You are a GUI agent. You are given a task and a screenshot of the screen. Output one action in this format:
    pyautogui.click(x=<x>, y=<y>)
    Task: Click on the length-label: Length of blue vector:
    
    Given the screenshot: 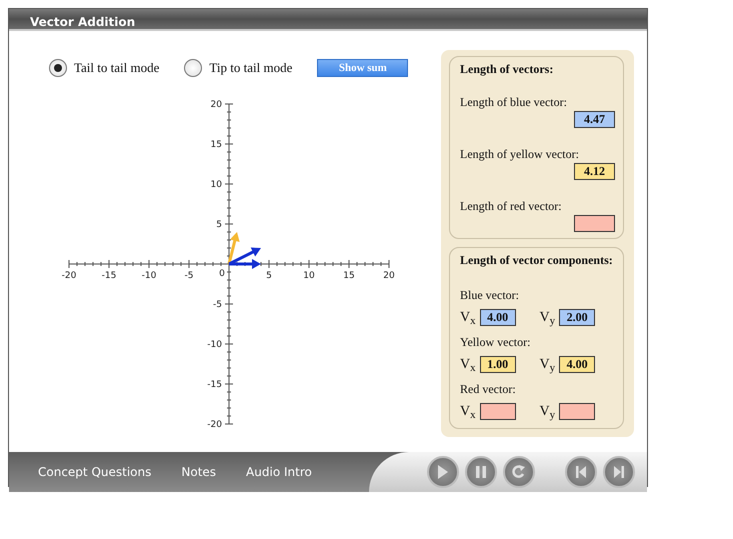 What is the action you would take?
    pyautogui.click(x=513, y=102)
    